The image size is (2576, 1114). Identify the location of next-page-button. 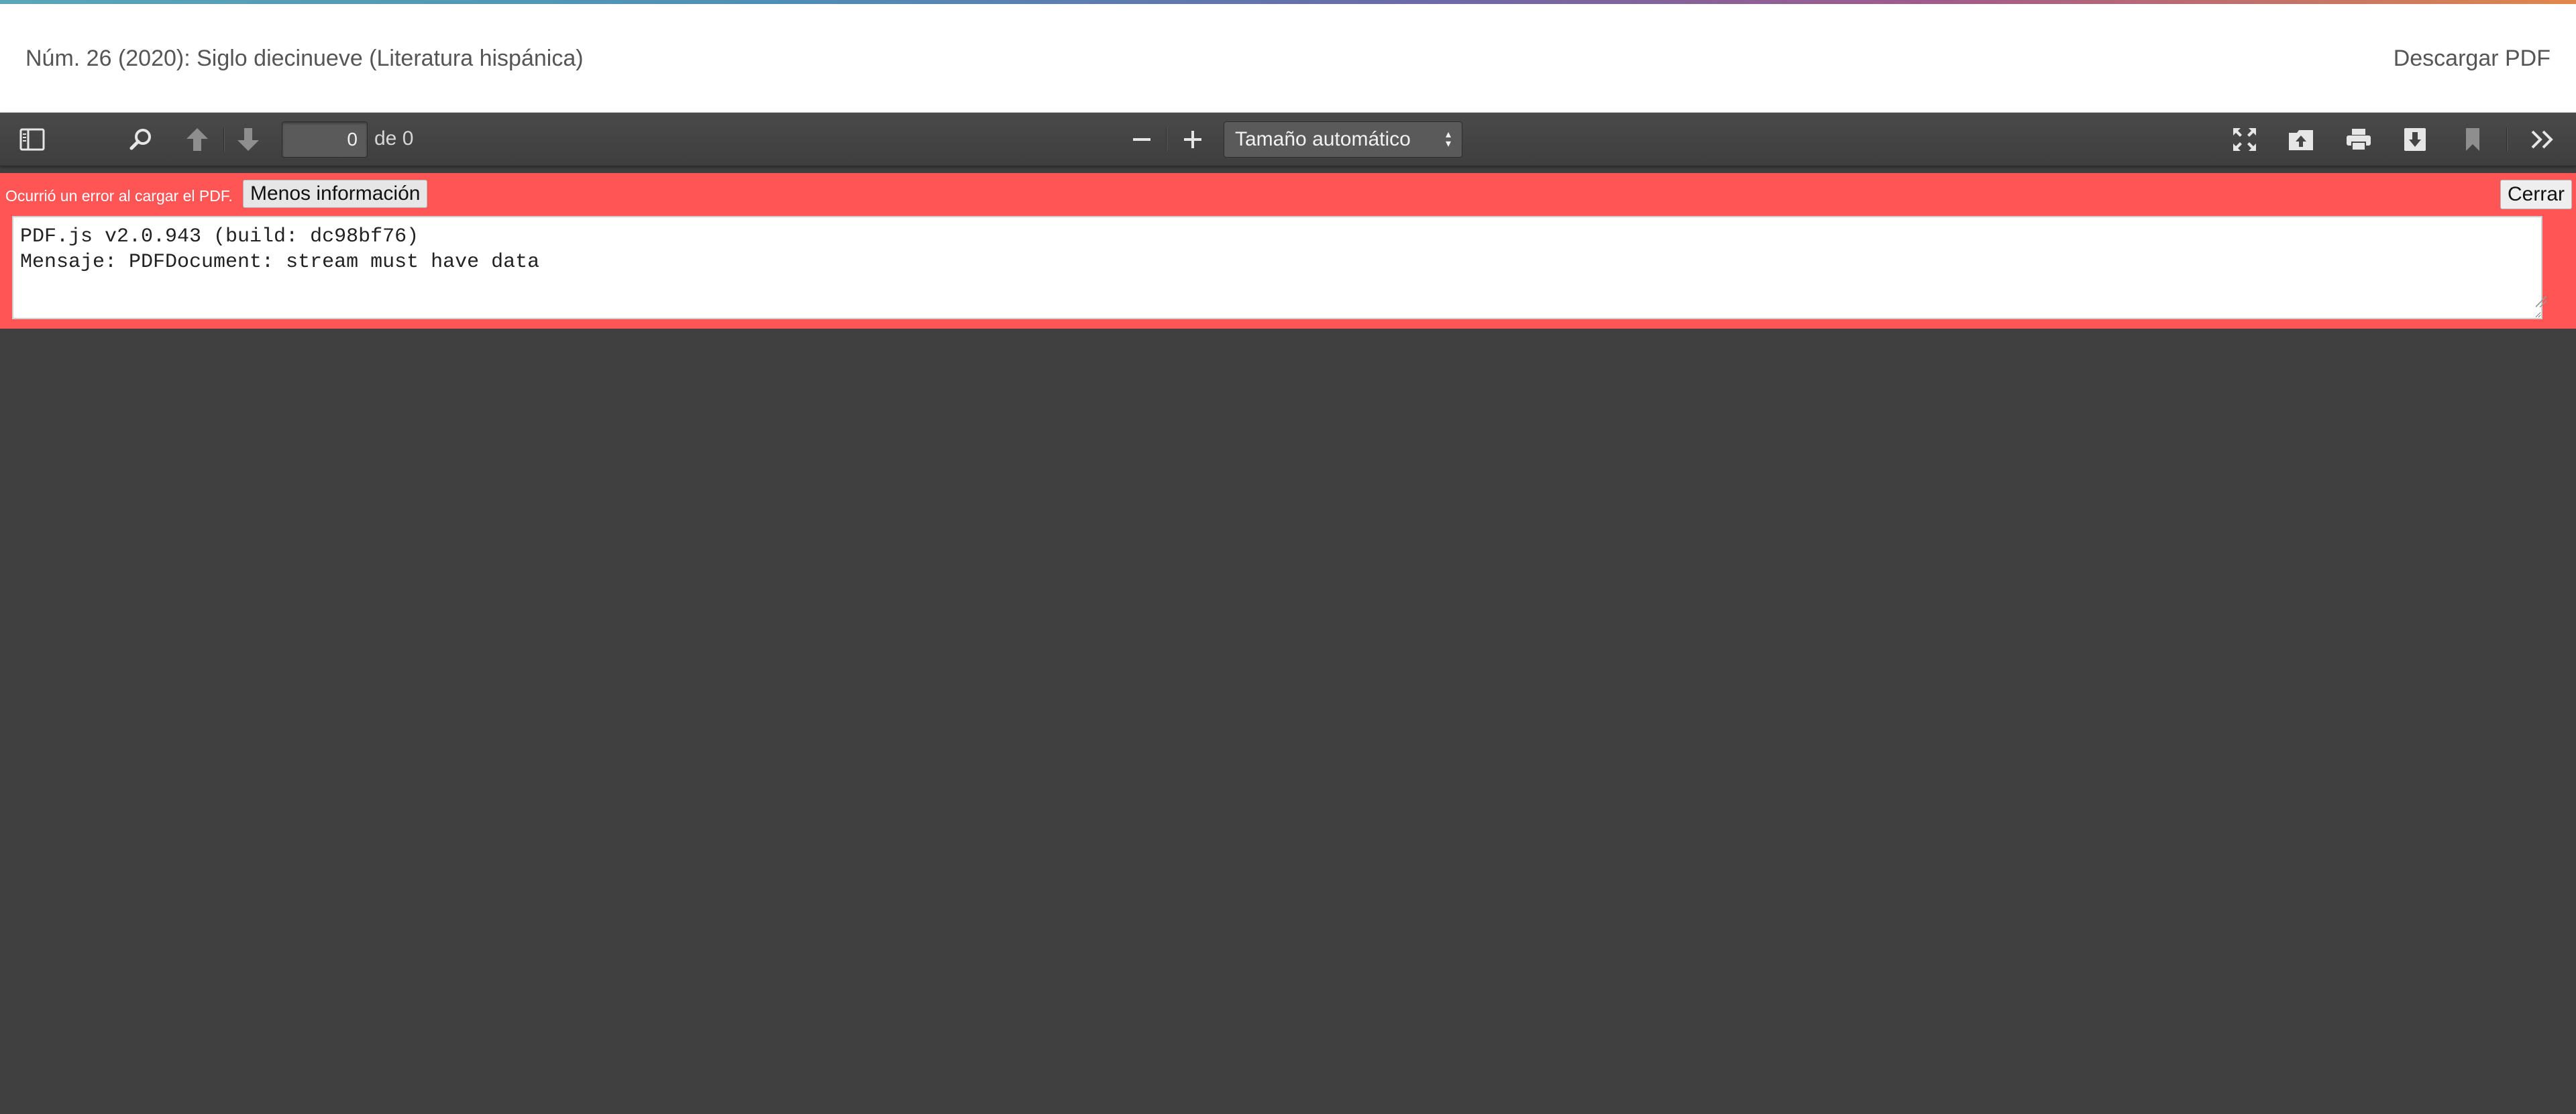
(248, 139).